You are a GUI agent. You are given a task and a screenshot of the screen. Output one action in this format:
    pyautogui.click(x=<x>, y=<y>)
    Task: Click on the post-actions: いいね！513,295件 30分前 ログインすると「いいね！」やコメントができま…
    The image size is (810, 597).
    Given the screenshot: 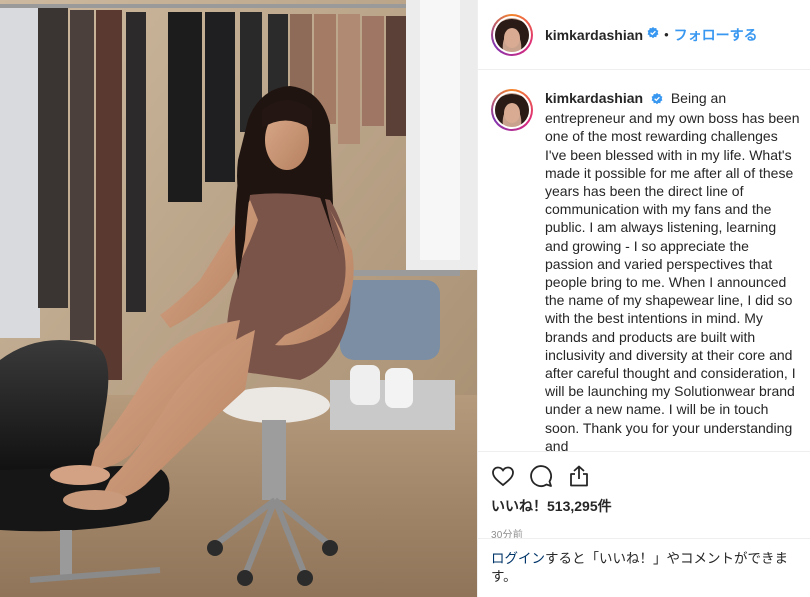 What is the action you would take?
    pyautogui.click(x=644, y=524)
    